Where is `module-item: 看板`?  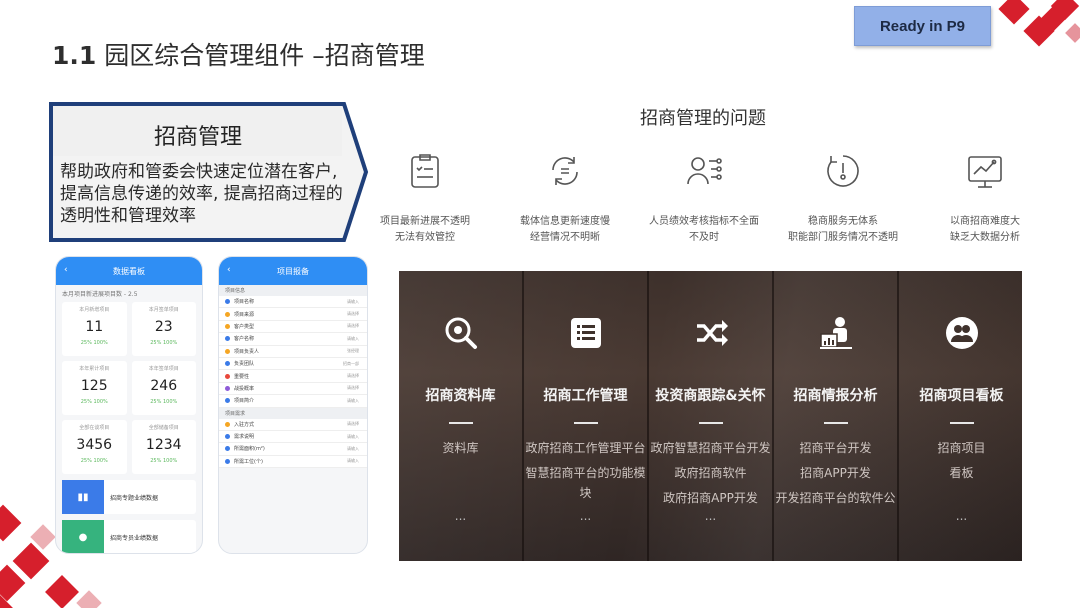
module-item: 看板 is located at coordinates (961, 473).